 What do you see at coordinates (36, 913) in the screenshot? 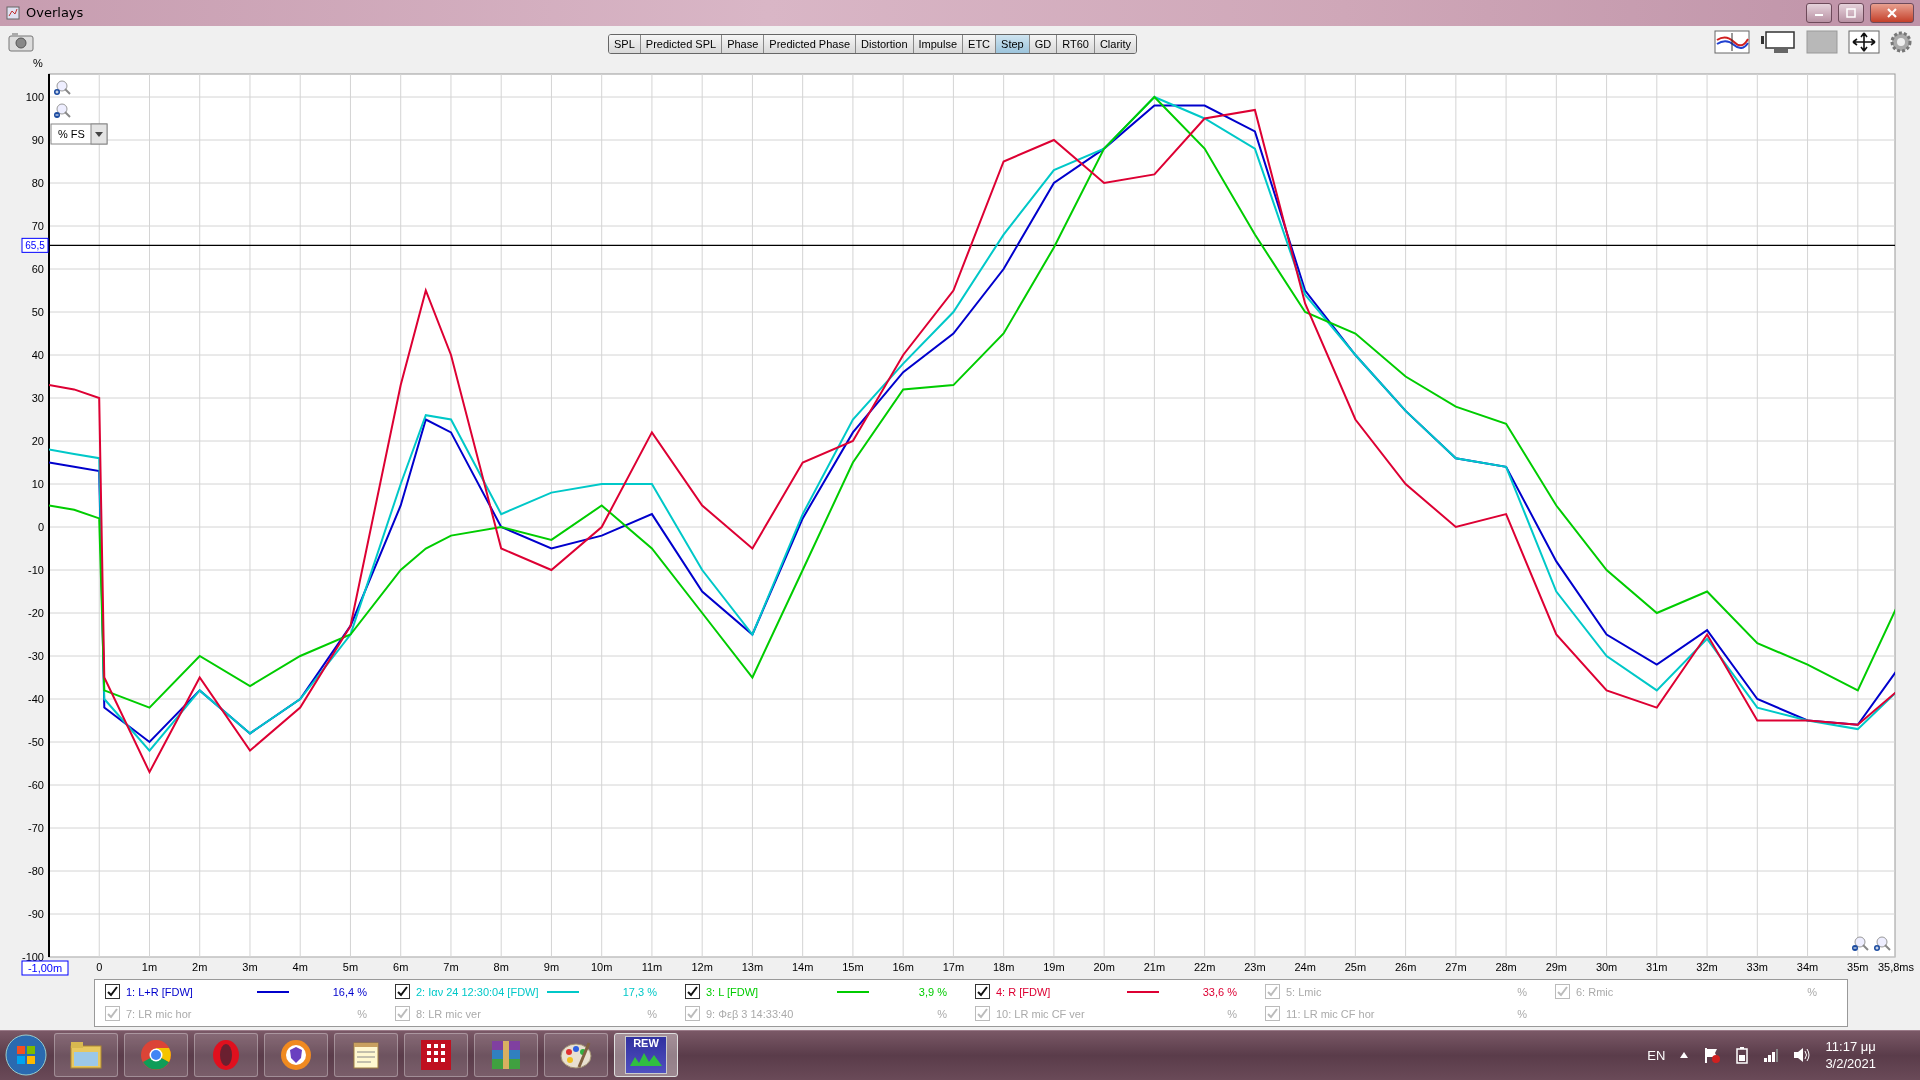
I see `y-tick-label: -90` at bounding box center [36, 913].